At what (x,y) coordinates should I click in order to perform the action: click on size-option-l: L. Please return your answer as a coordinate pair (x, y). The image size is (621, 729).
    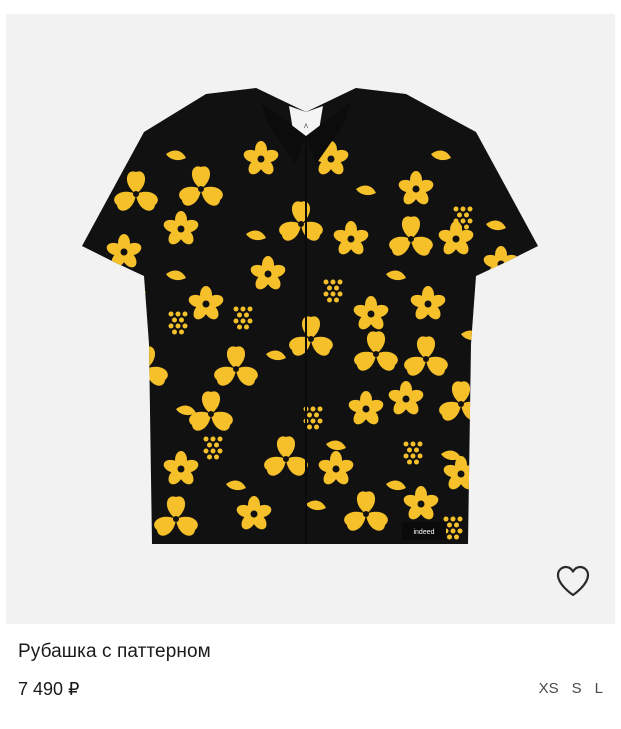
    Looking at the image, I should click on (599, 689).